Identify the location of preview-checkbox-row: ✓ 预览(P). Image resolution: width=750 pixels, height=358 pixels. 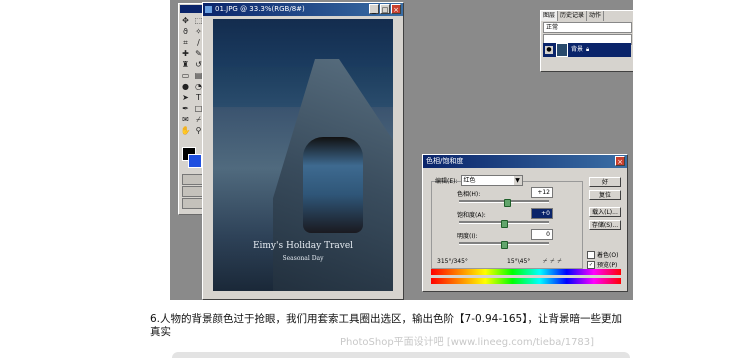
(602, 264).